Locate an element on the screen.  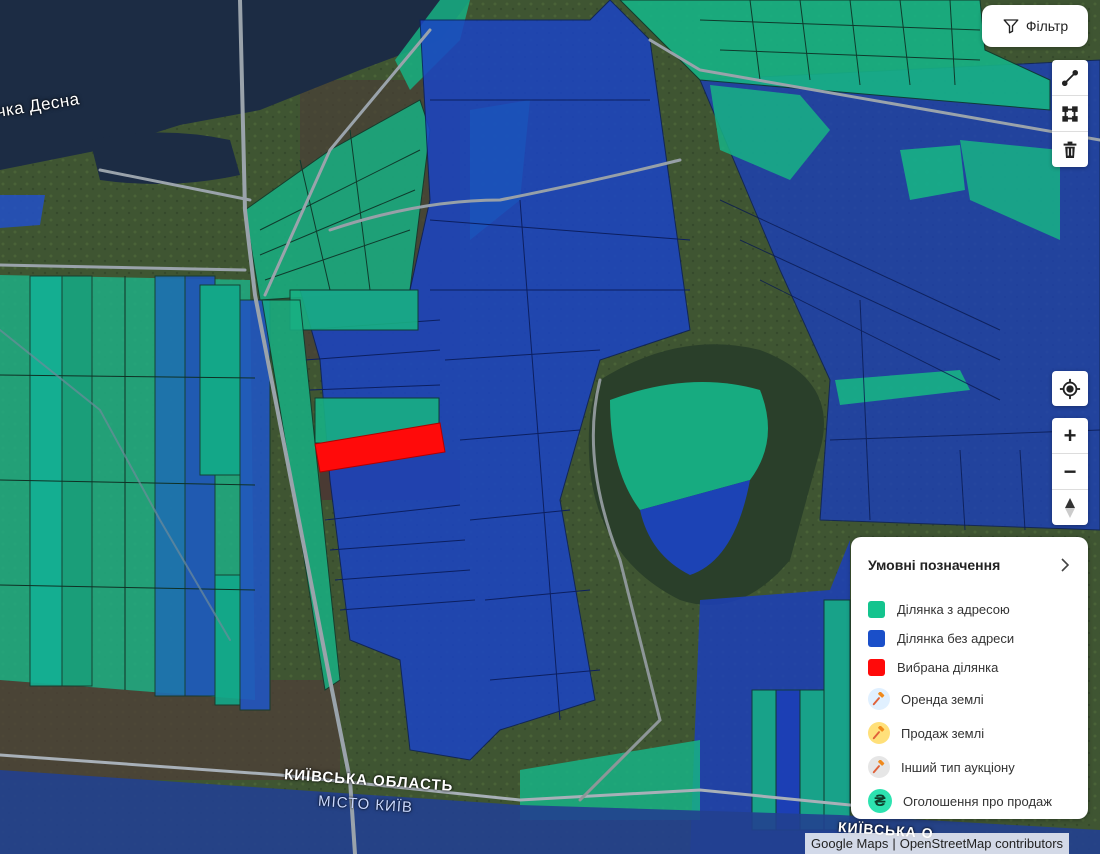
blue-strip-left is located at coordinates (22, 211).